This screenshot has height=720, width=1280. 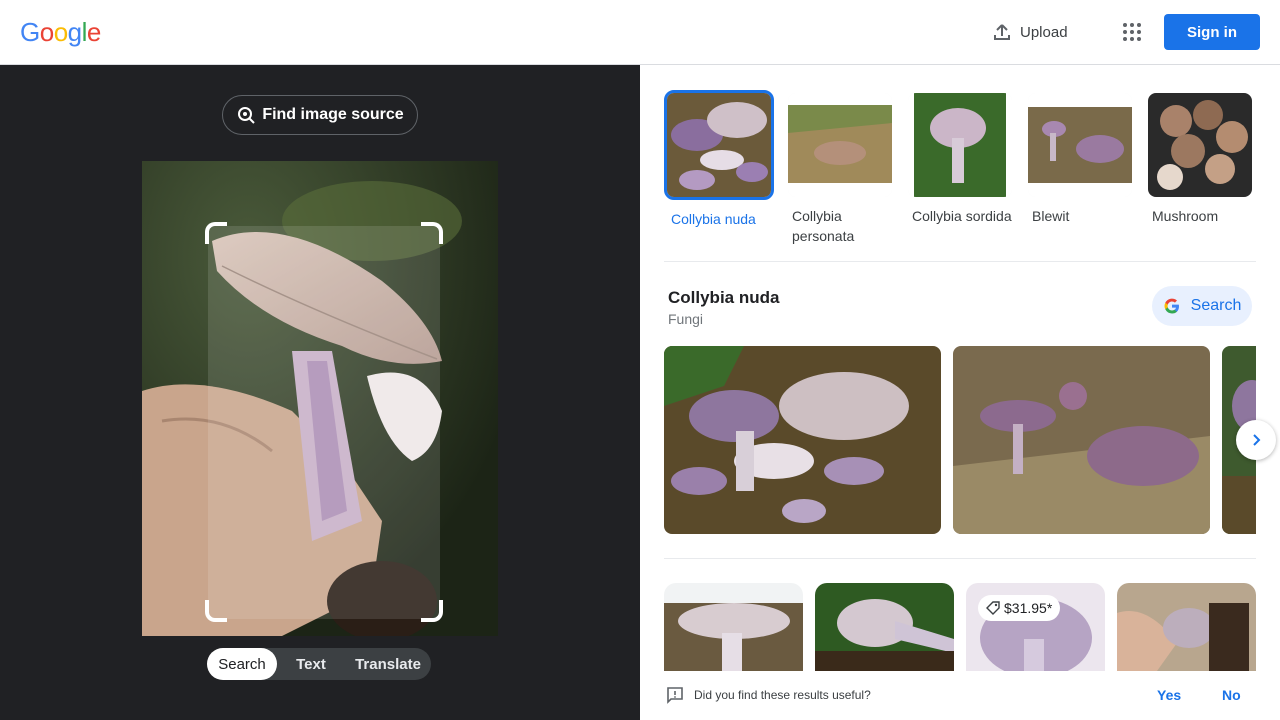 I want to click on match-label: Collybia sordida, so click(x=962, y=216).